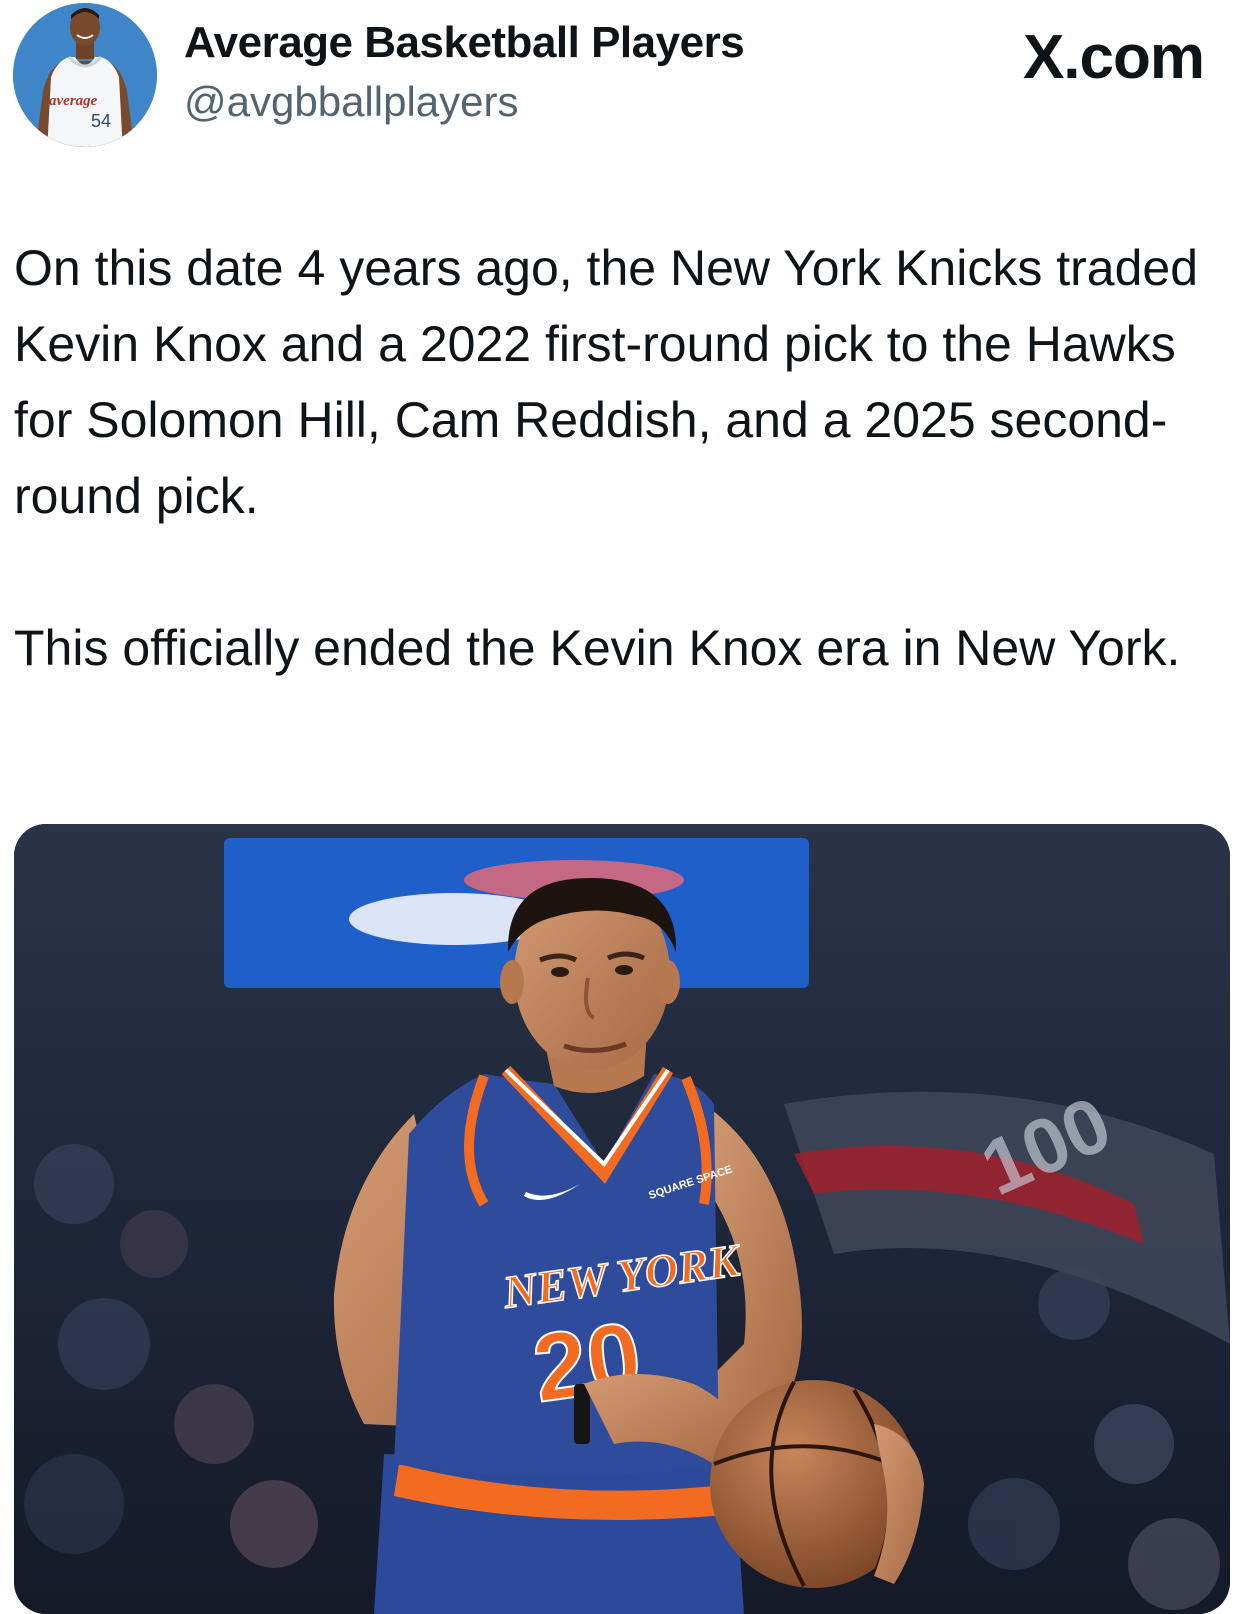 This screenshot has width=1250, height=1614. I want to click on avatar-image: average 54, so click(85, 75).